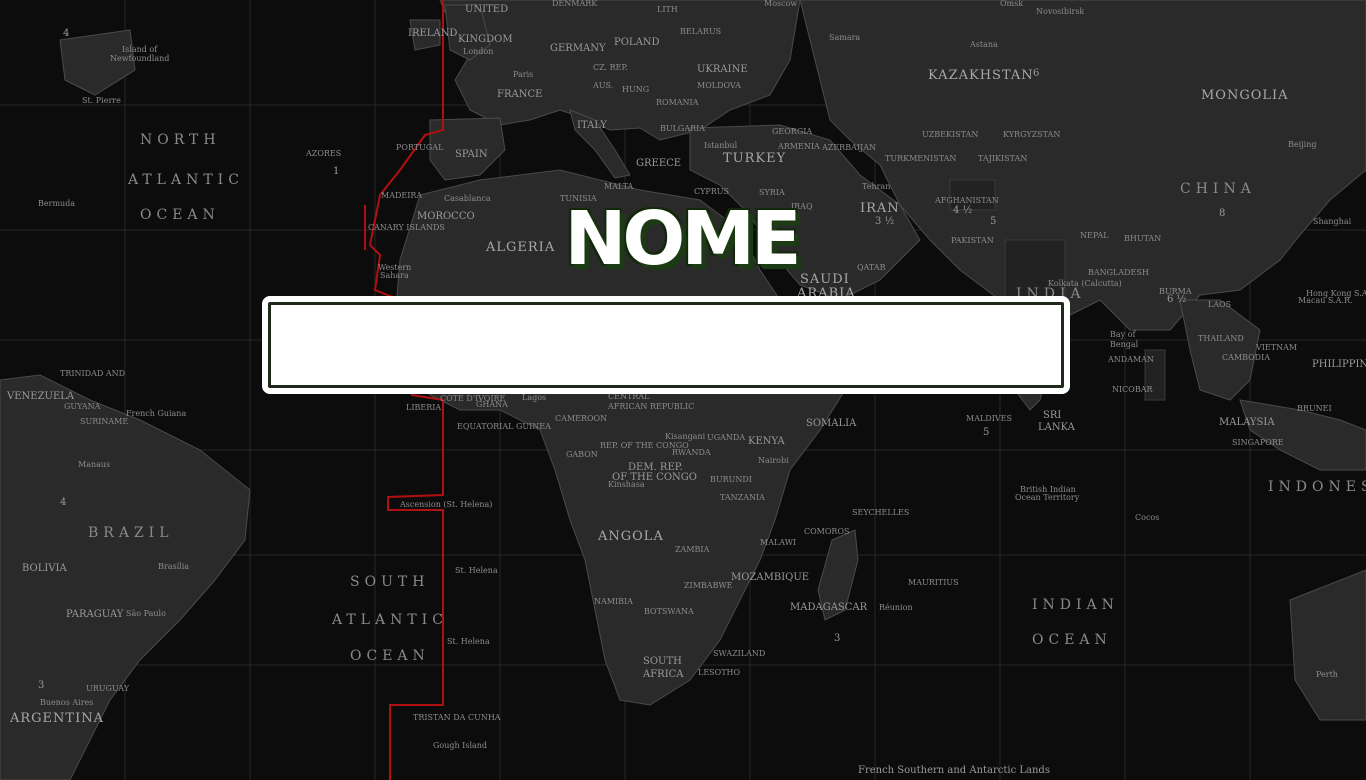  I want to click on svg-text: GERMANY, so click(578, 48).